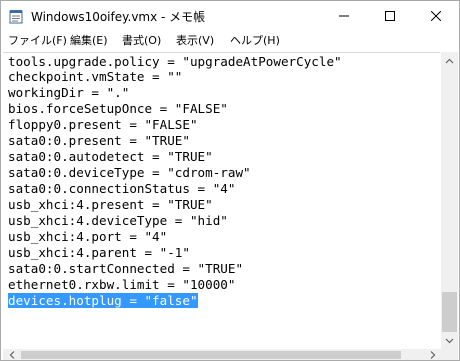  Describe the element at coordinates (129, 172) in the screenshot. I see `text-line: sata0:0.deviceType = "cdrom-raw"` at that location.